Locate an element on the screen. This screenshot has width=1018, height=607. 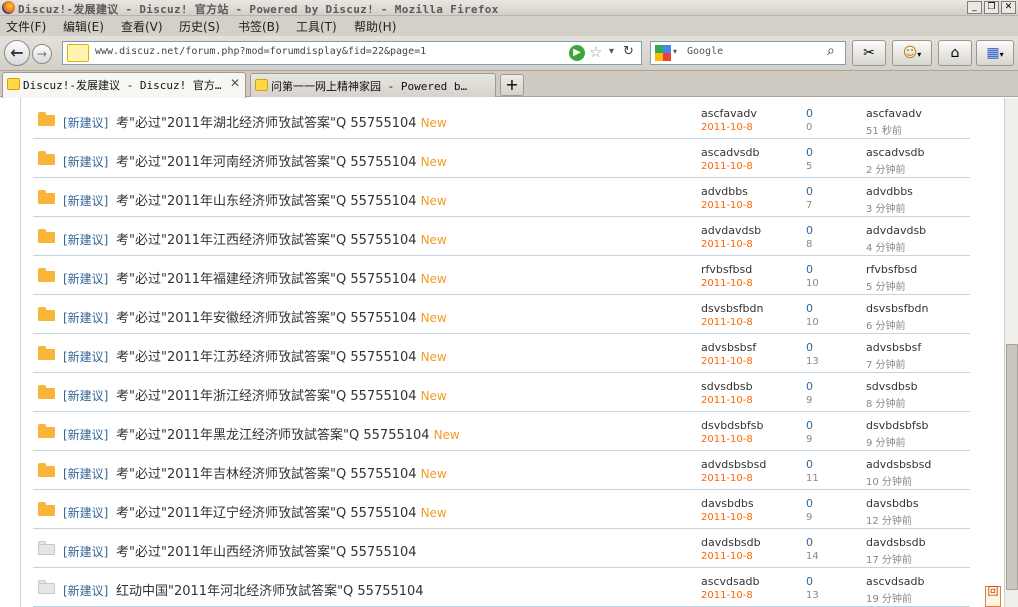
site-identity-icon is located at coordinates (78, 53).